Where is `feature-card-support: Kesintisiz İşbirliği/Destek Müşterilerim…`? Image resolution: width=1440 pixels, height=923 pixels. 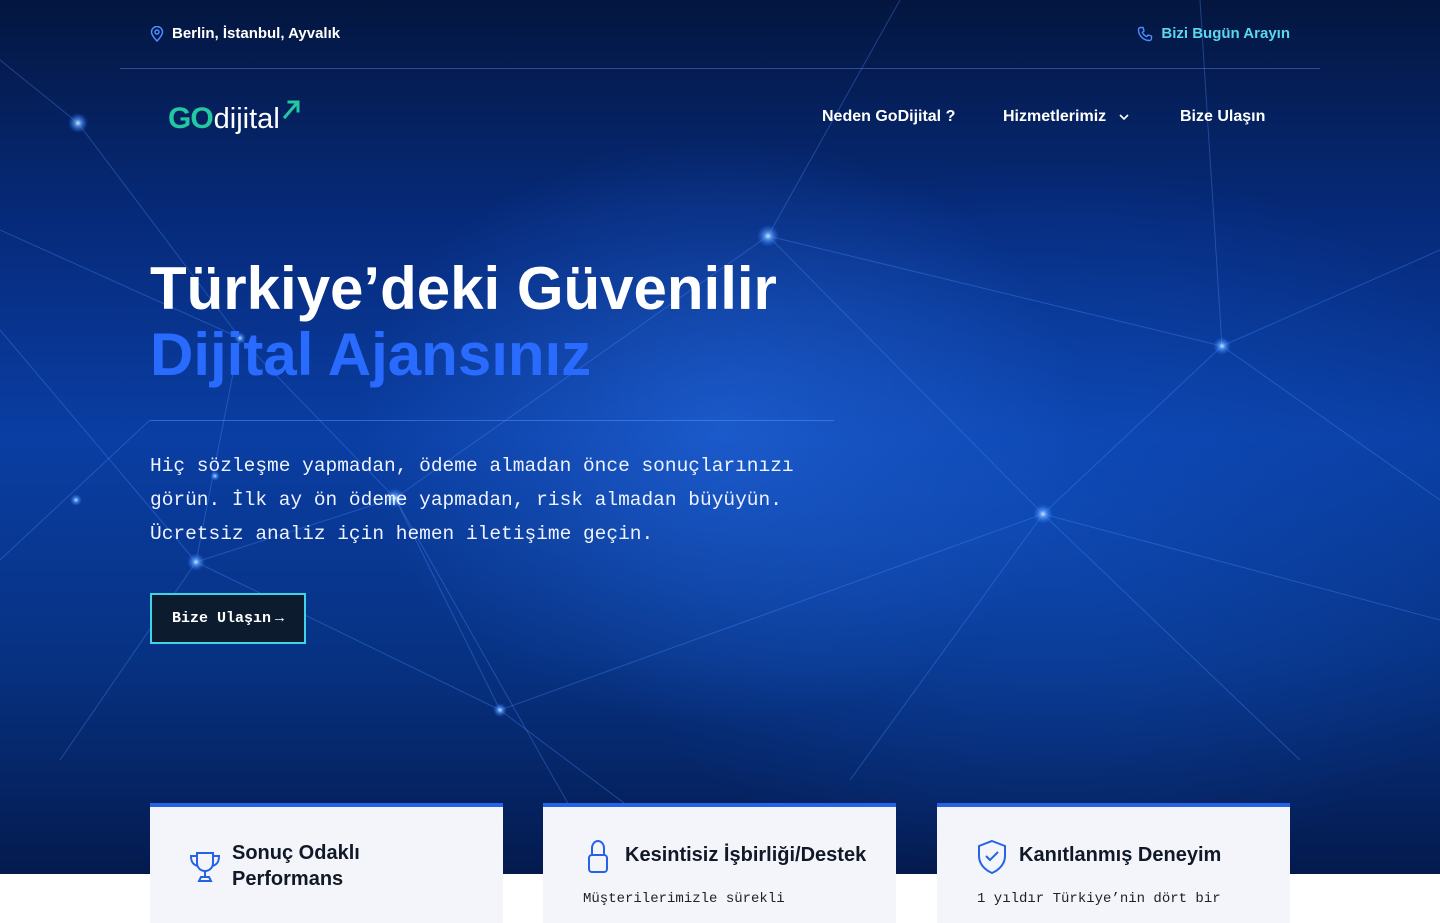
feature-card-support: Kesintisiz İşbirliği/Destek Müşterilerim… is located at coordinates (719, 863).